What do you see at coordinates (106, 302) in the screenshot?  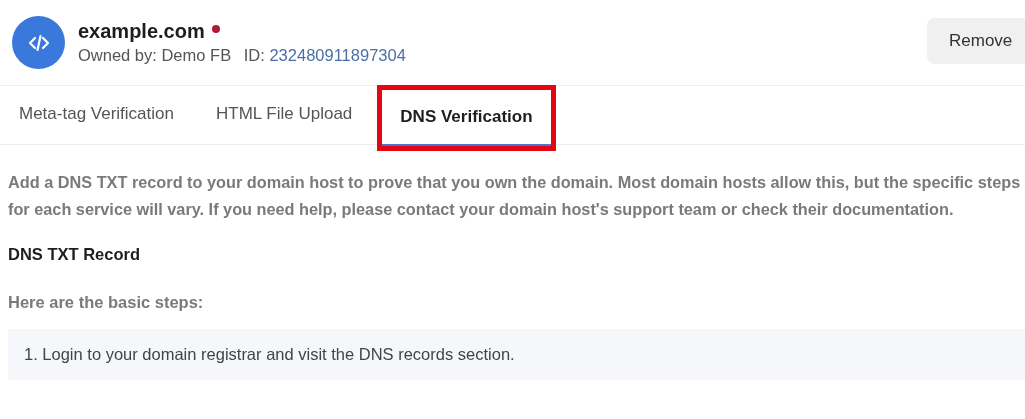 I see `steps-intro: Here are the basic steps:` at bounding box center [106, 302].